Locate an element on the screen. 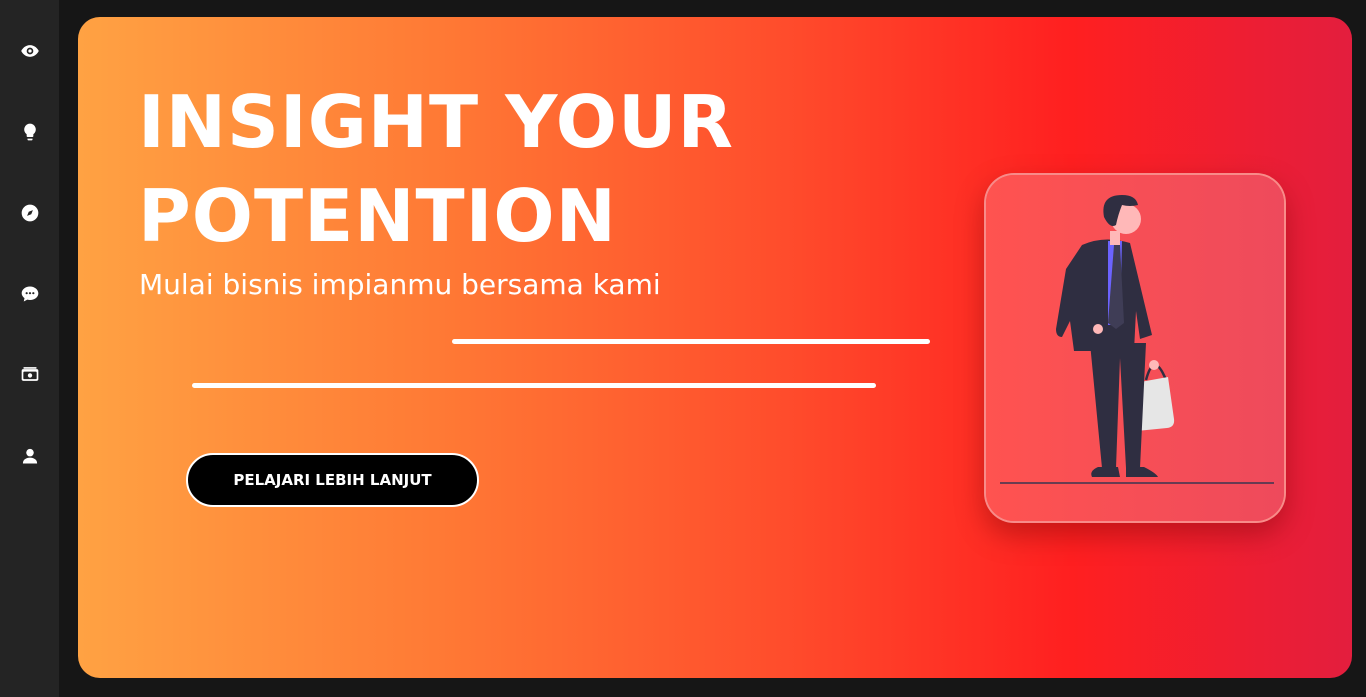 The width and height of the screenshot is (1366, 697). money-icon is located at coordinates (30, 375).